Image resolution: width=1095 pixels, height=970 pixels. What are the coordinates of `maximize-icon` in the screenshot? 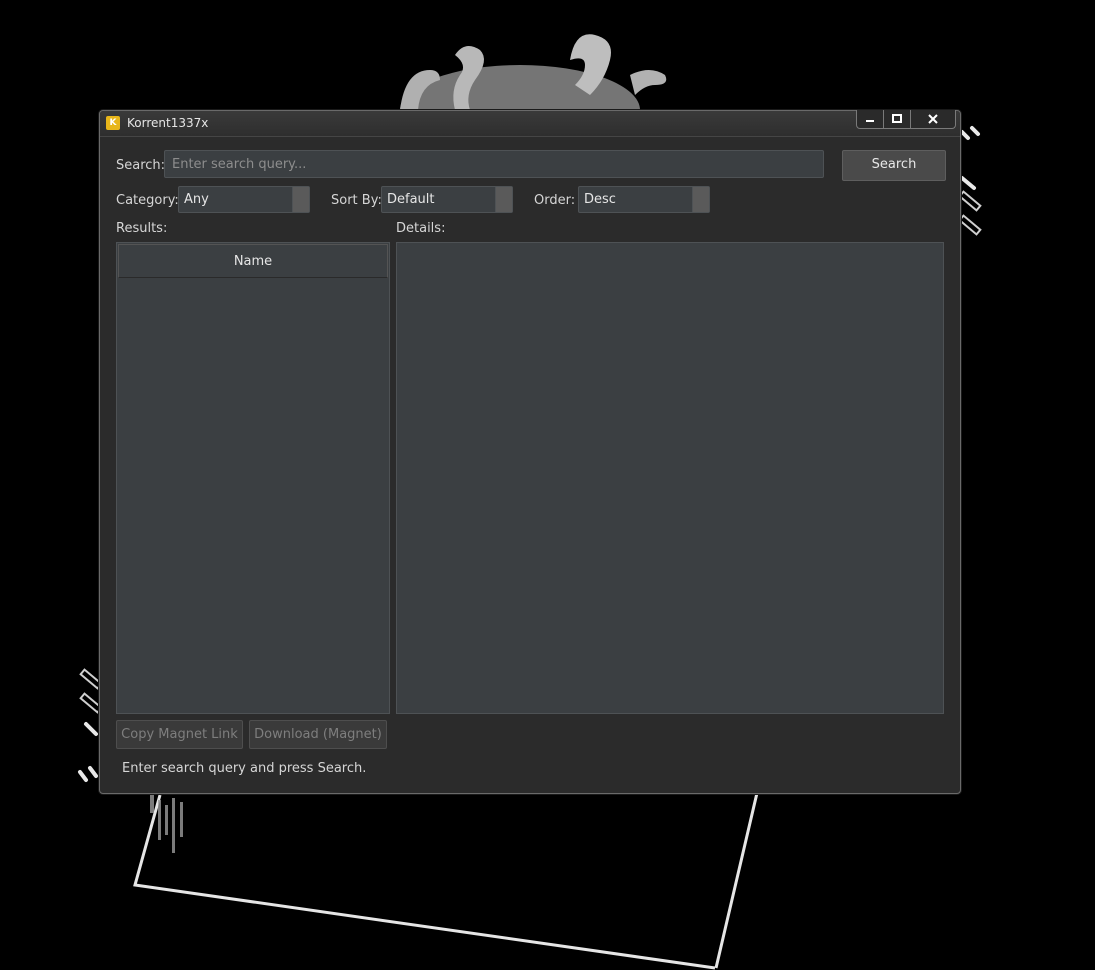 It's located at (897, 118).